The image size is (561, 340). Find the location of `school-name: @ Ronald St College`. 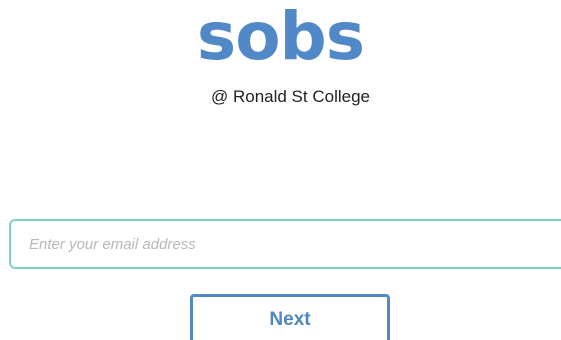

school-name: @ Ronald St College is located at coordinates (290, 96).